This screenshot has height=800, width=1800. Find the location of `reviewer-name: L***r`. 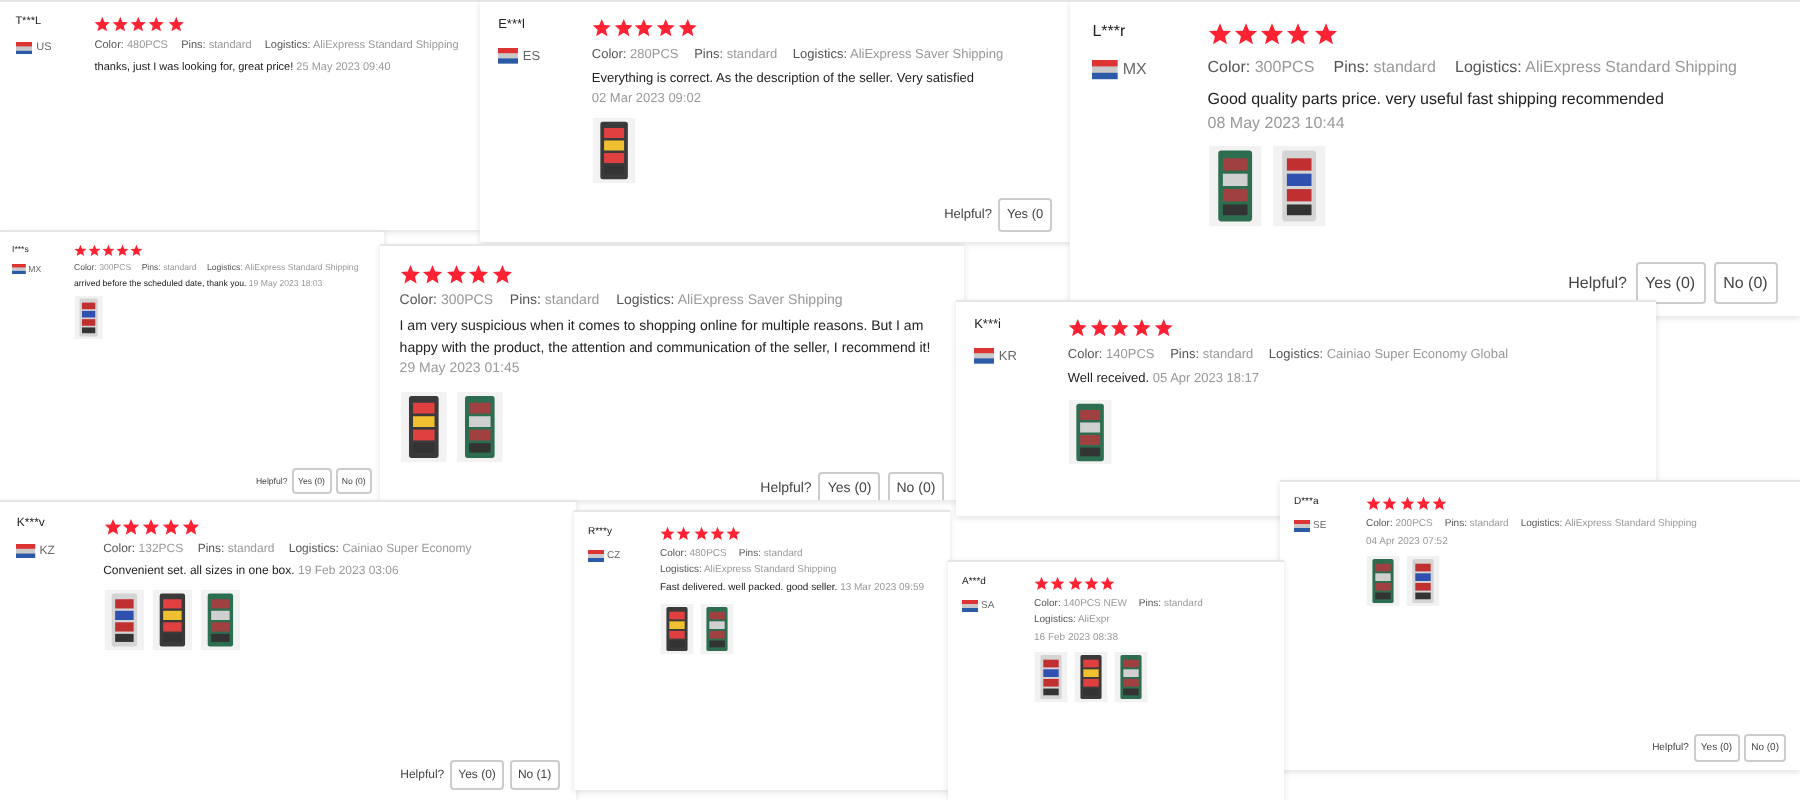

reviewer-name: L***r is located at coordinates (1110, 31).